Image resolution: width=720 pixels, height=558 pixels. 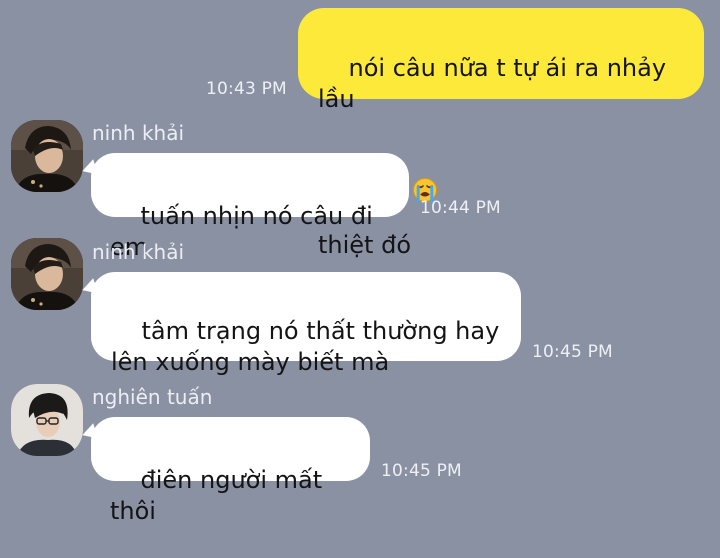 I want to click on loudly-crying-face-icon, so click(x=425, y=159).